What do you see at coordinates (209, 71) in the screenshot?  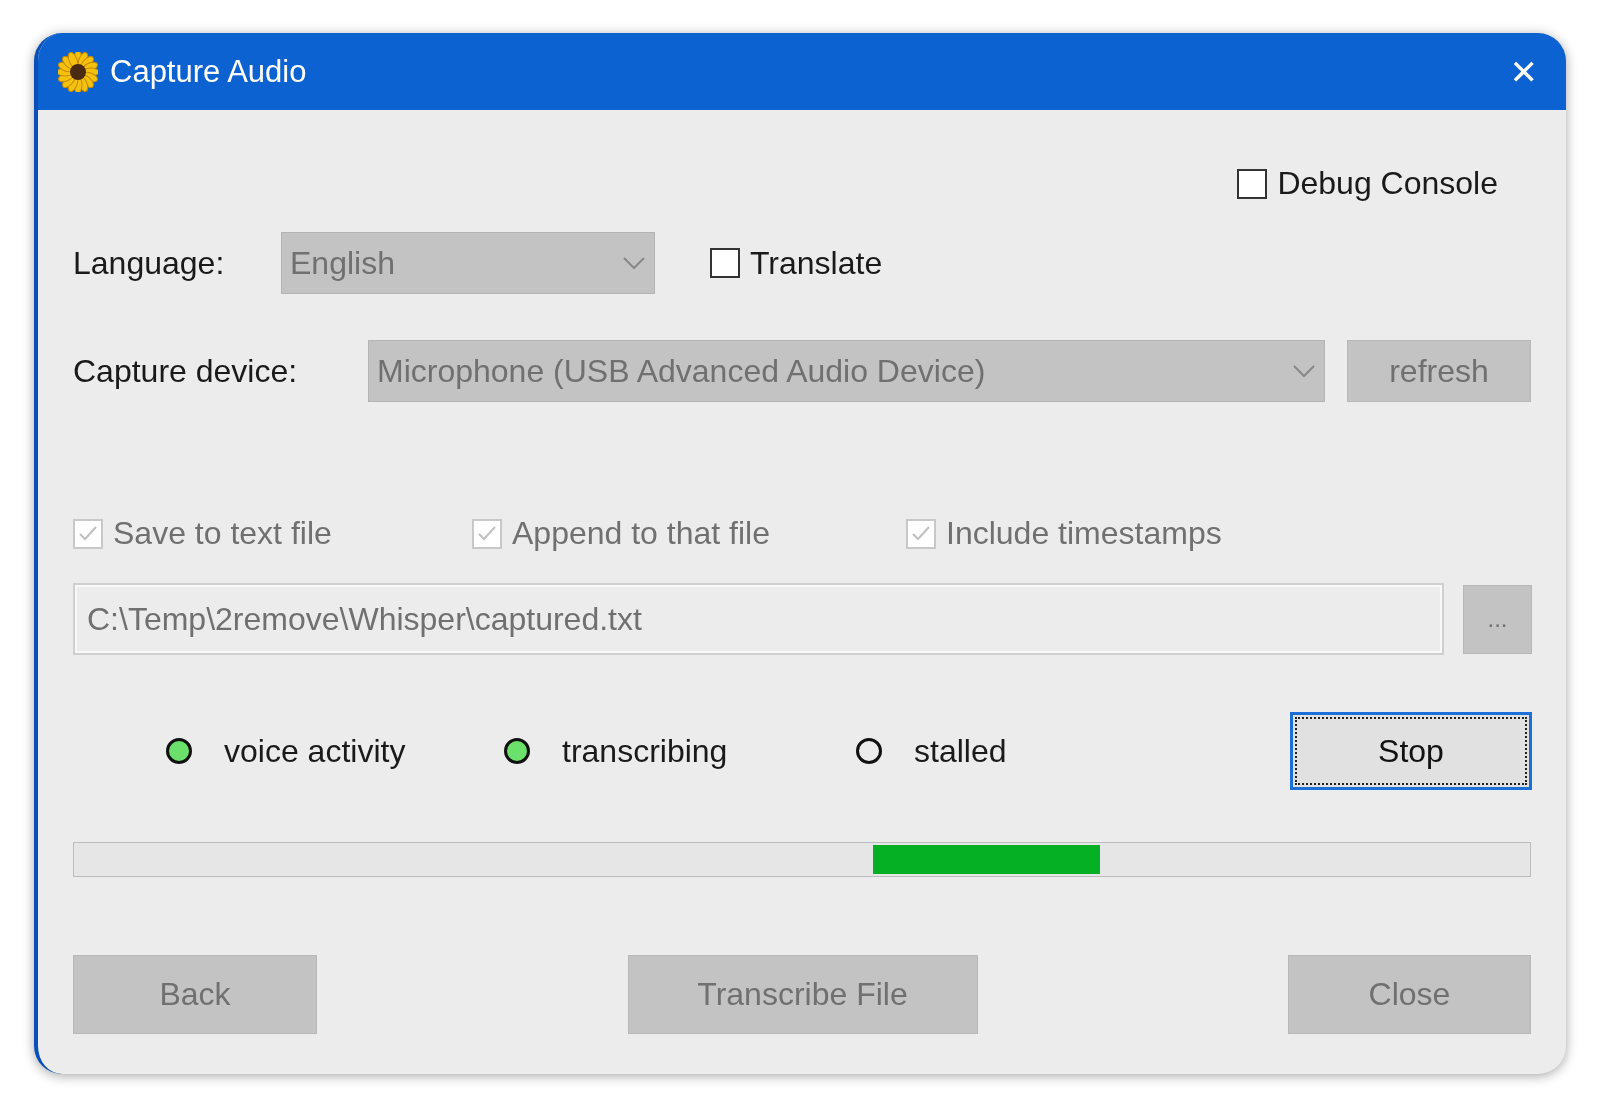 I see `window-title: Capture Audio` at bounding box center [209, 71].